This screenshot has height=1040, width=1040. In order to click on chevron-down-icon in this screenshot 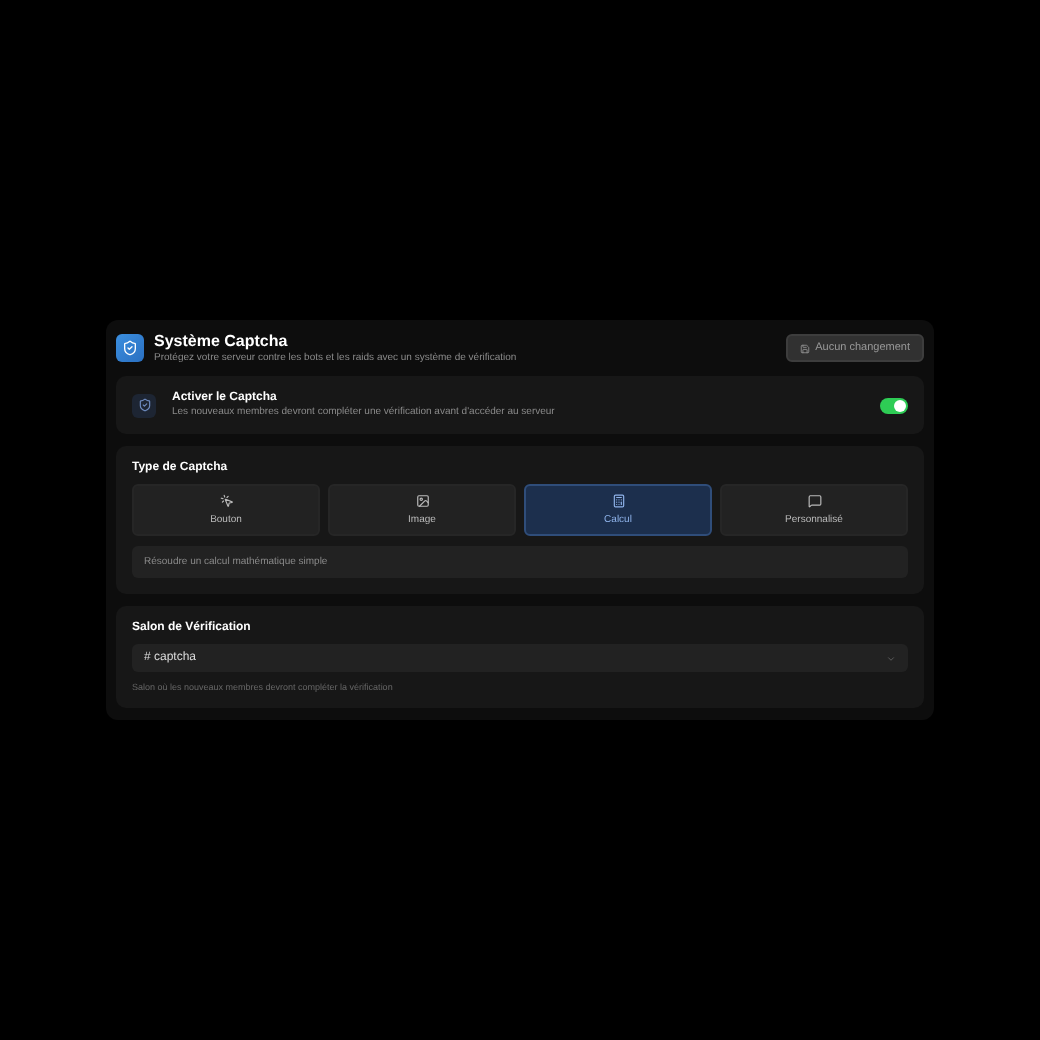, I will do `click(891, 658)`.